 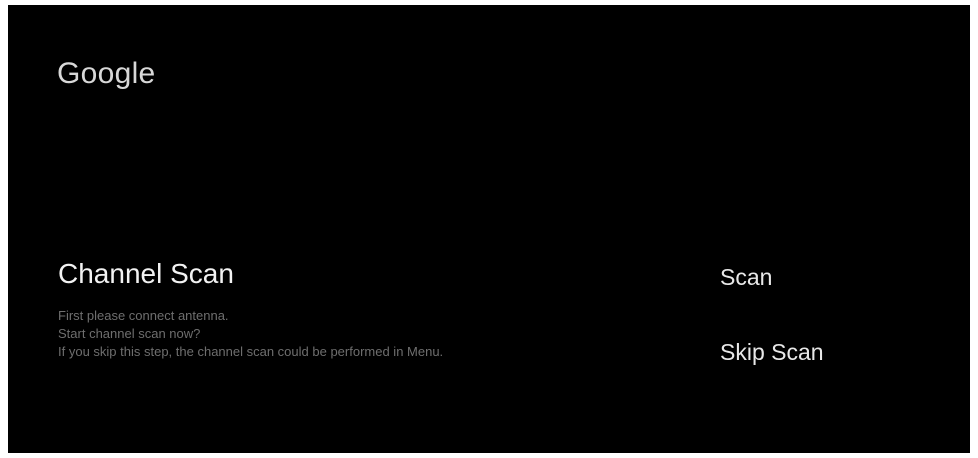 I want to click on skip-scan-button: Skip Scan, so click(x=830, y=352).